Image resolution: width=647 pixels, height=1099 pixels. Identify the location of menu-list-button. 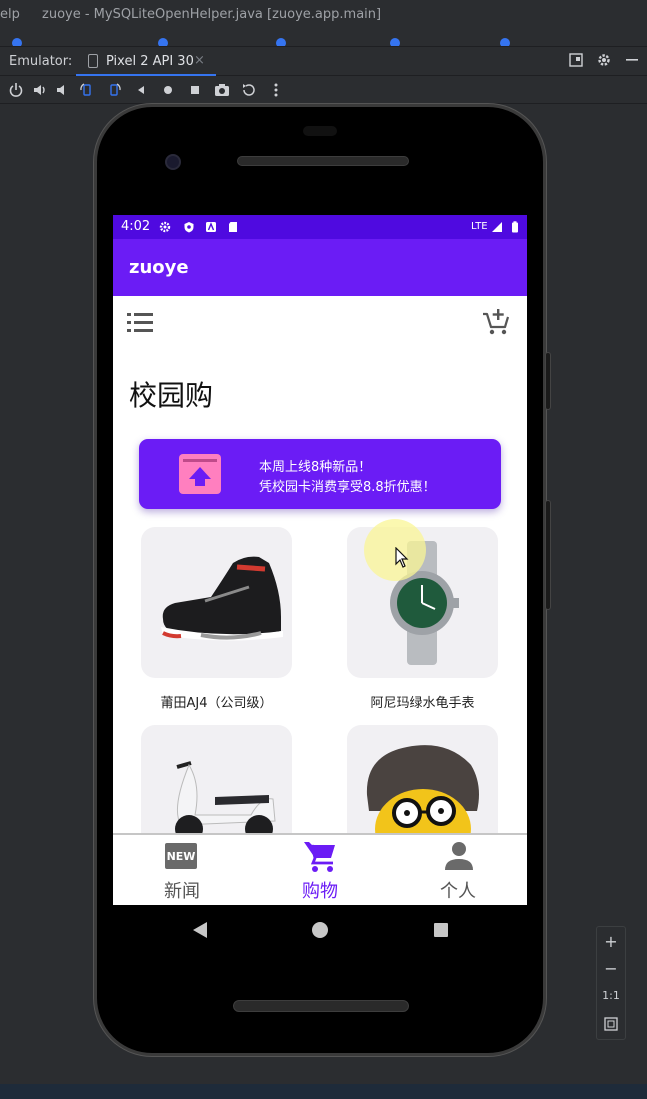
(141, 323).